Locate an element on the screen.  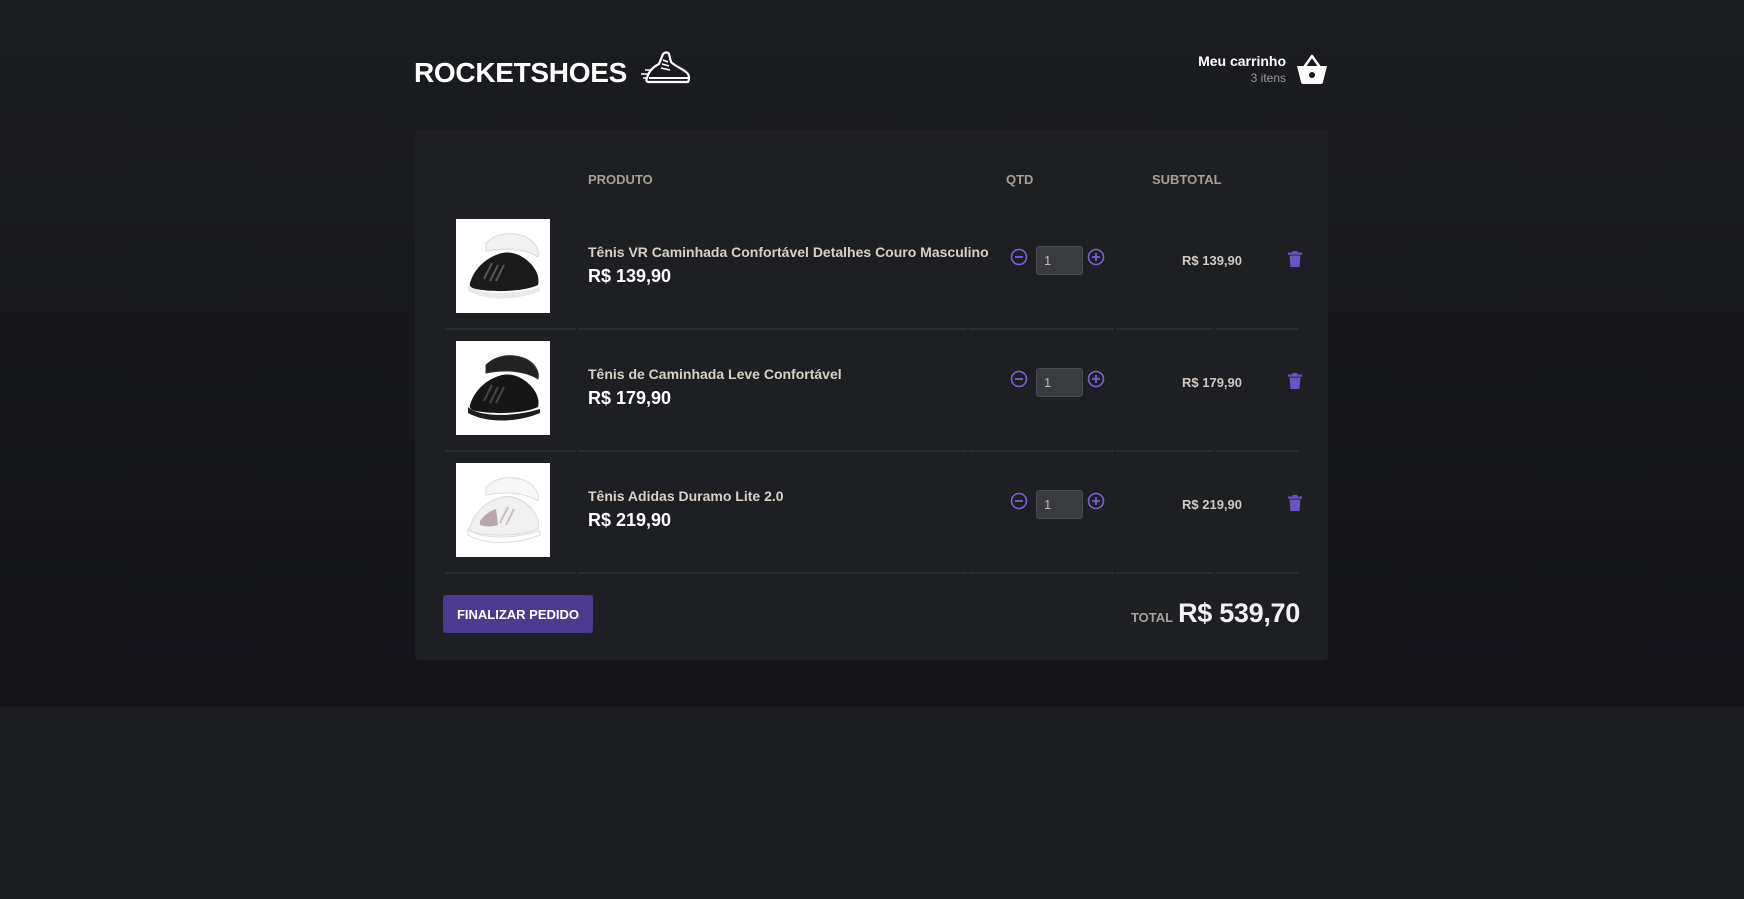
cart-total: TOTAL R$ 539,70 is located at coordinates (1215, 613).